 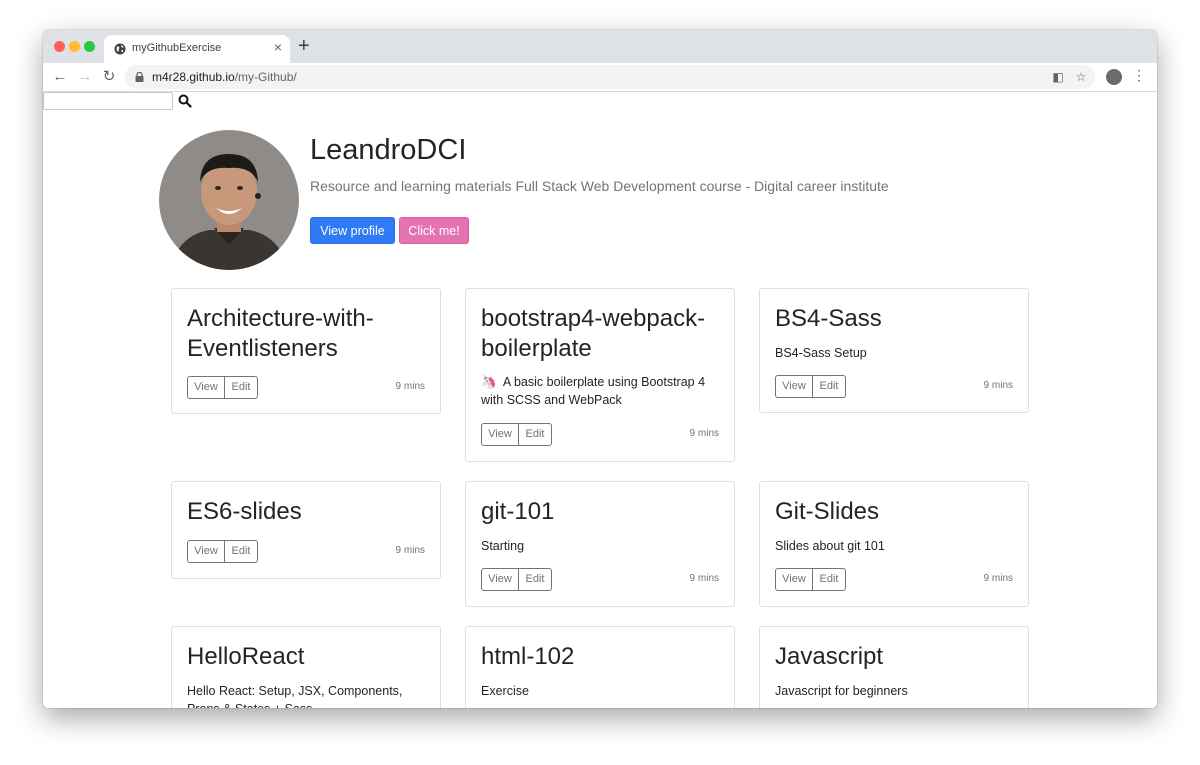 I want to click on browser-toolbar: ← → ↻ m4r28.github.io/my-Github/ ◧ ☆ ⋮, so click(x=600, y=77).